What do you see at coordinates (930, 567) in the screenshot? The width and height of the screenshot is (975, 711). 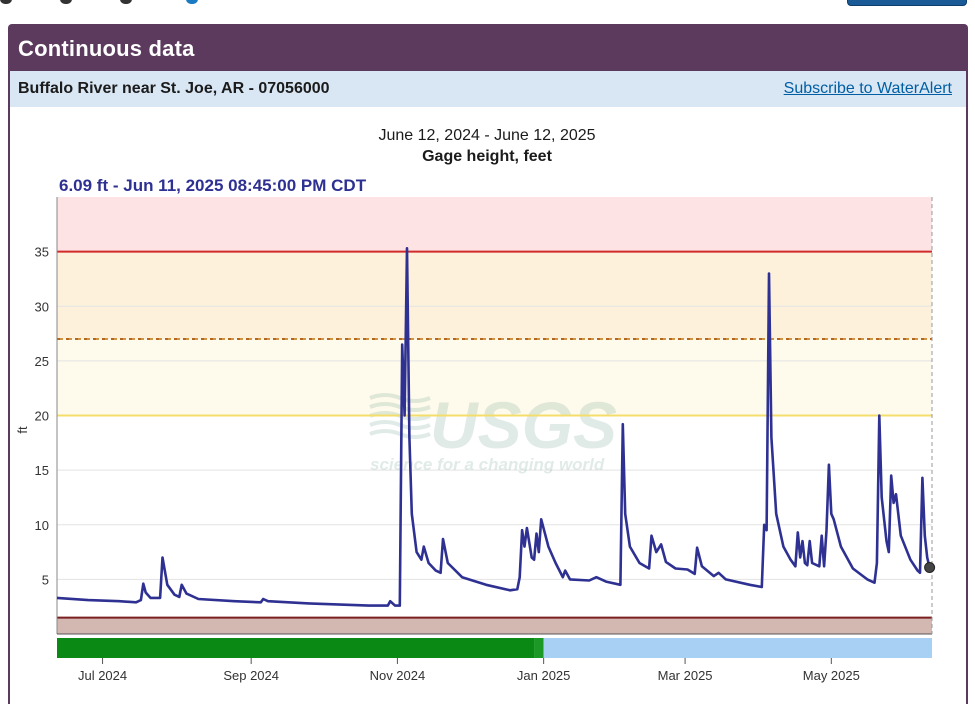 I see `current-value-point` at bounding box center [930, 567].